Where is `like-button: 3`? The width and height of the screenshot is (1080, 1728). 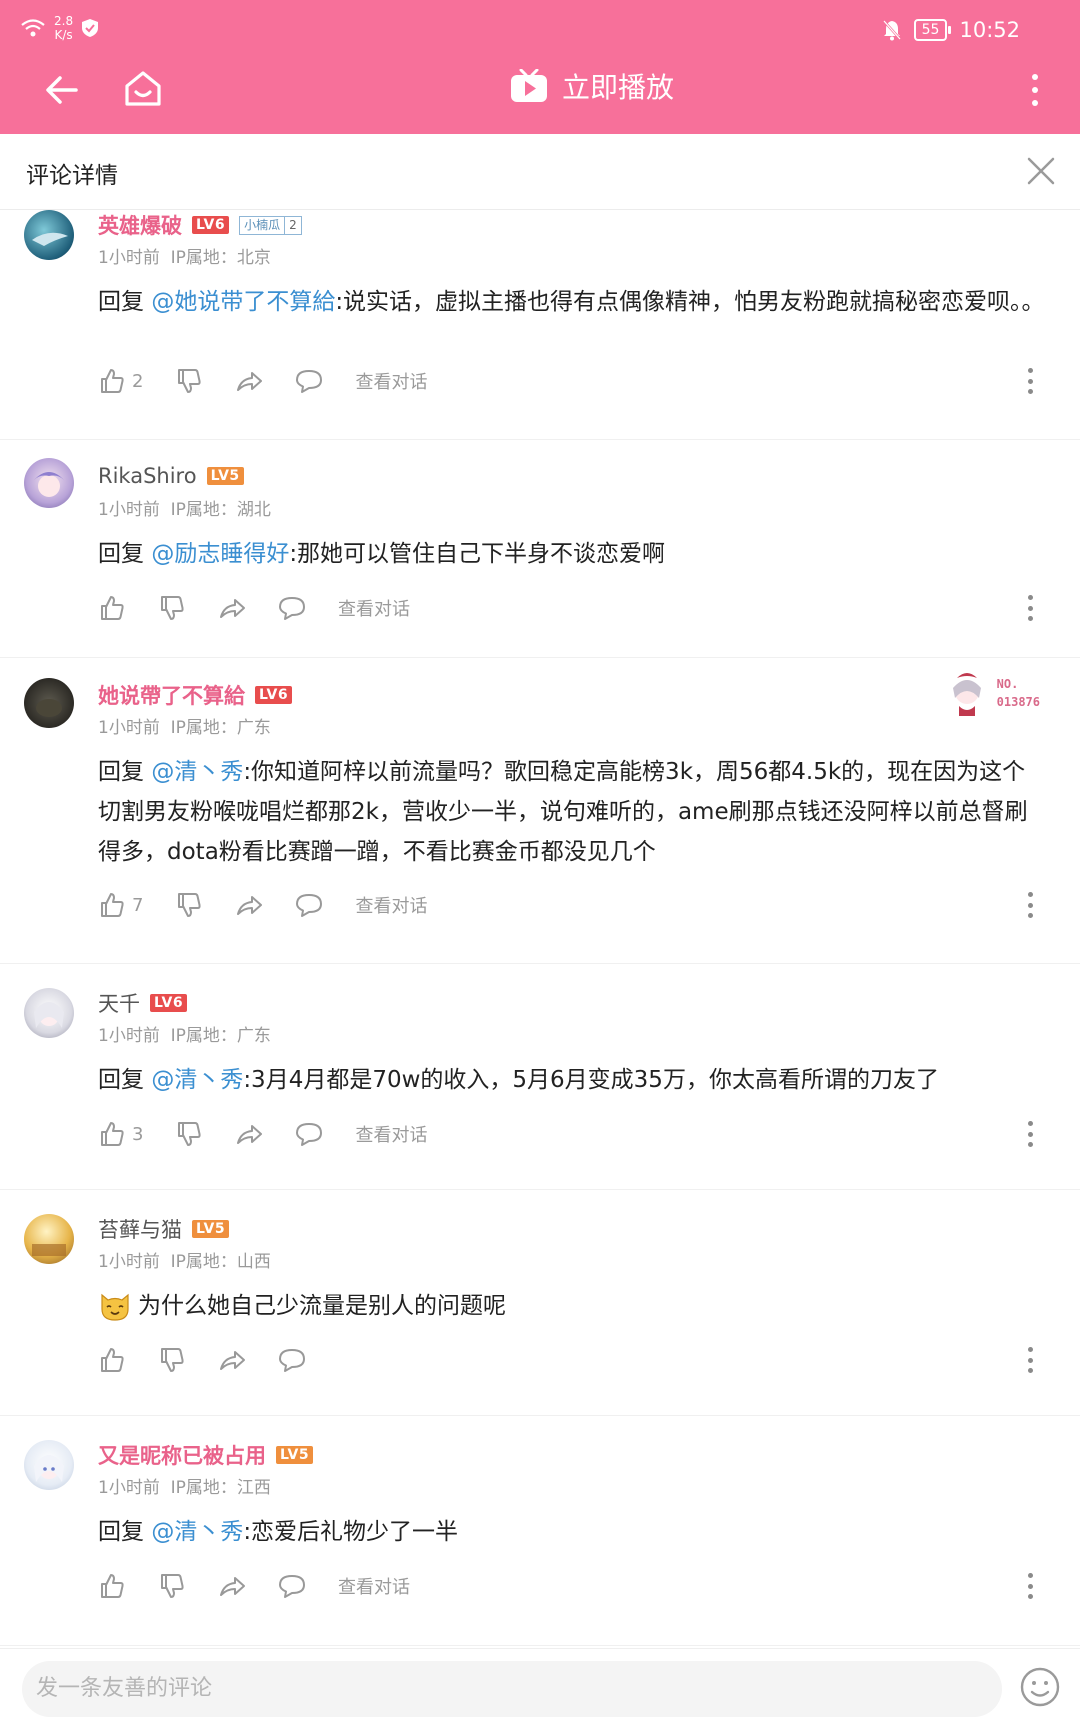
like-button: 3 is located at coordinates (120, 1134).